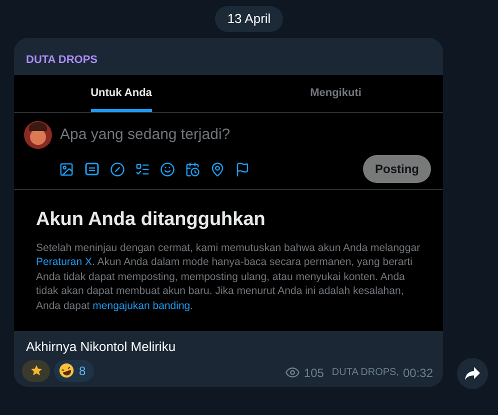  What do you see at coordinates (64, 262) in the screenshot?
I see `notice-link: Peraturan X` at bounding box center [64, 262].